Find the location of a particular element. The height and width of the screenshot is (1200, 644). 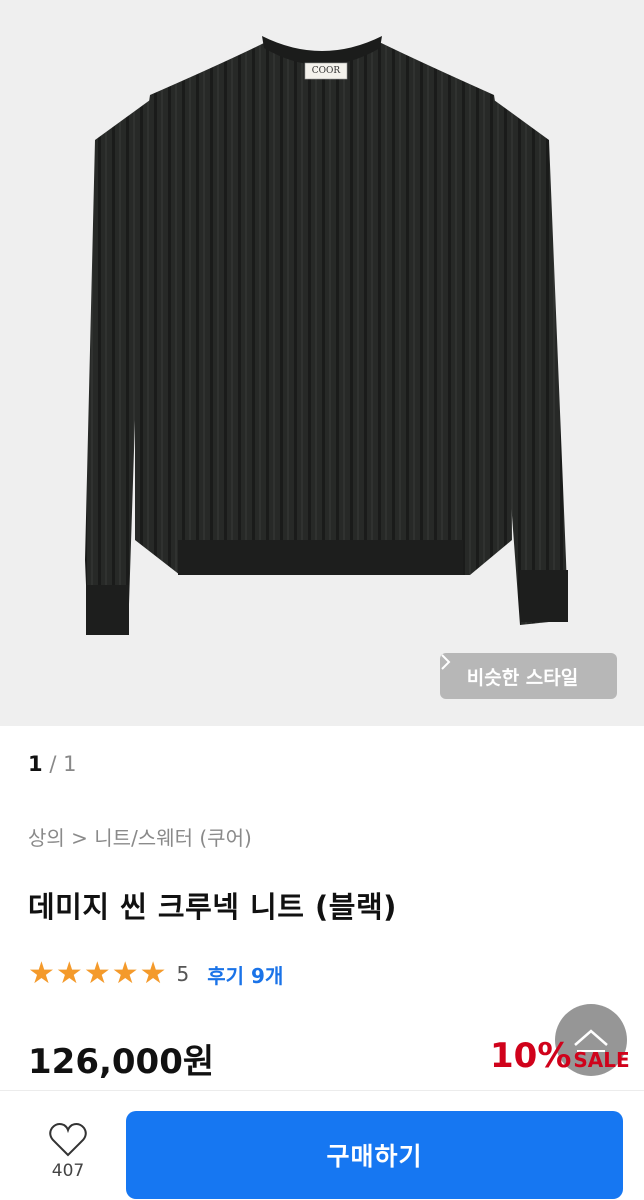

heart-icon is located at coordinates (68, 1140).